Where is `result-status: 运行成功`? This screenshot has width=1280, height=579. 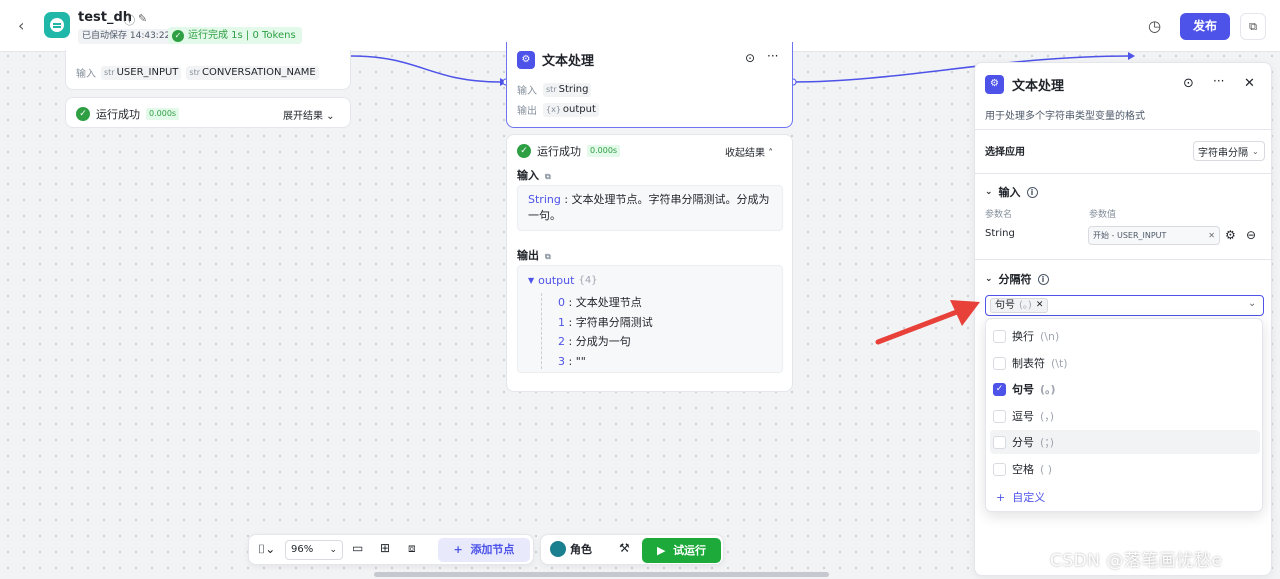
result-status: 运行成功 is located at coordinates (118, 114).